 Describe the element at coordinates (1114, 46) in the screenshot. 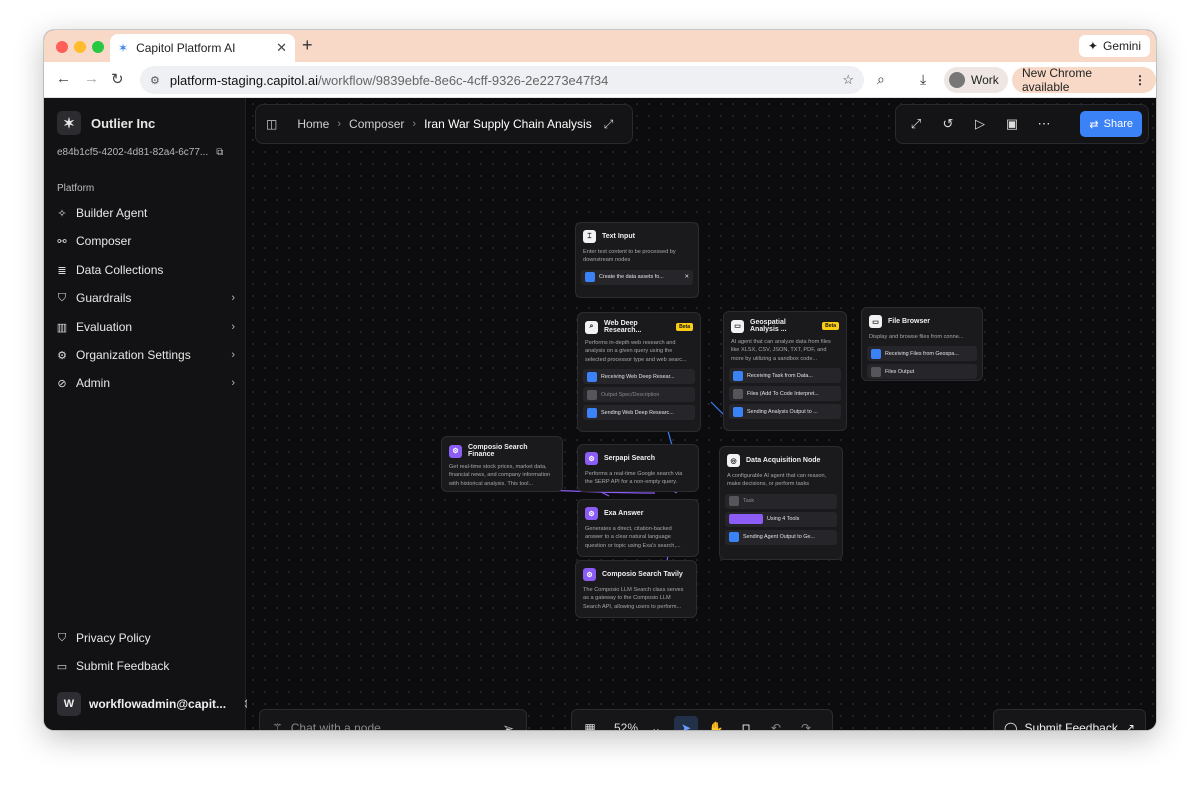

I see `gemini-button: ✦ Gemini` at that location.